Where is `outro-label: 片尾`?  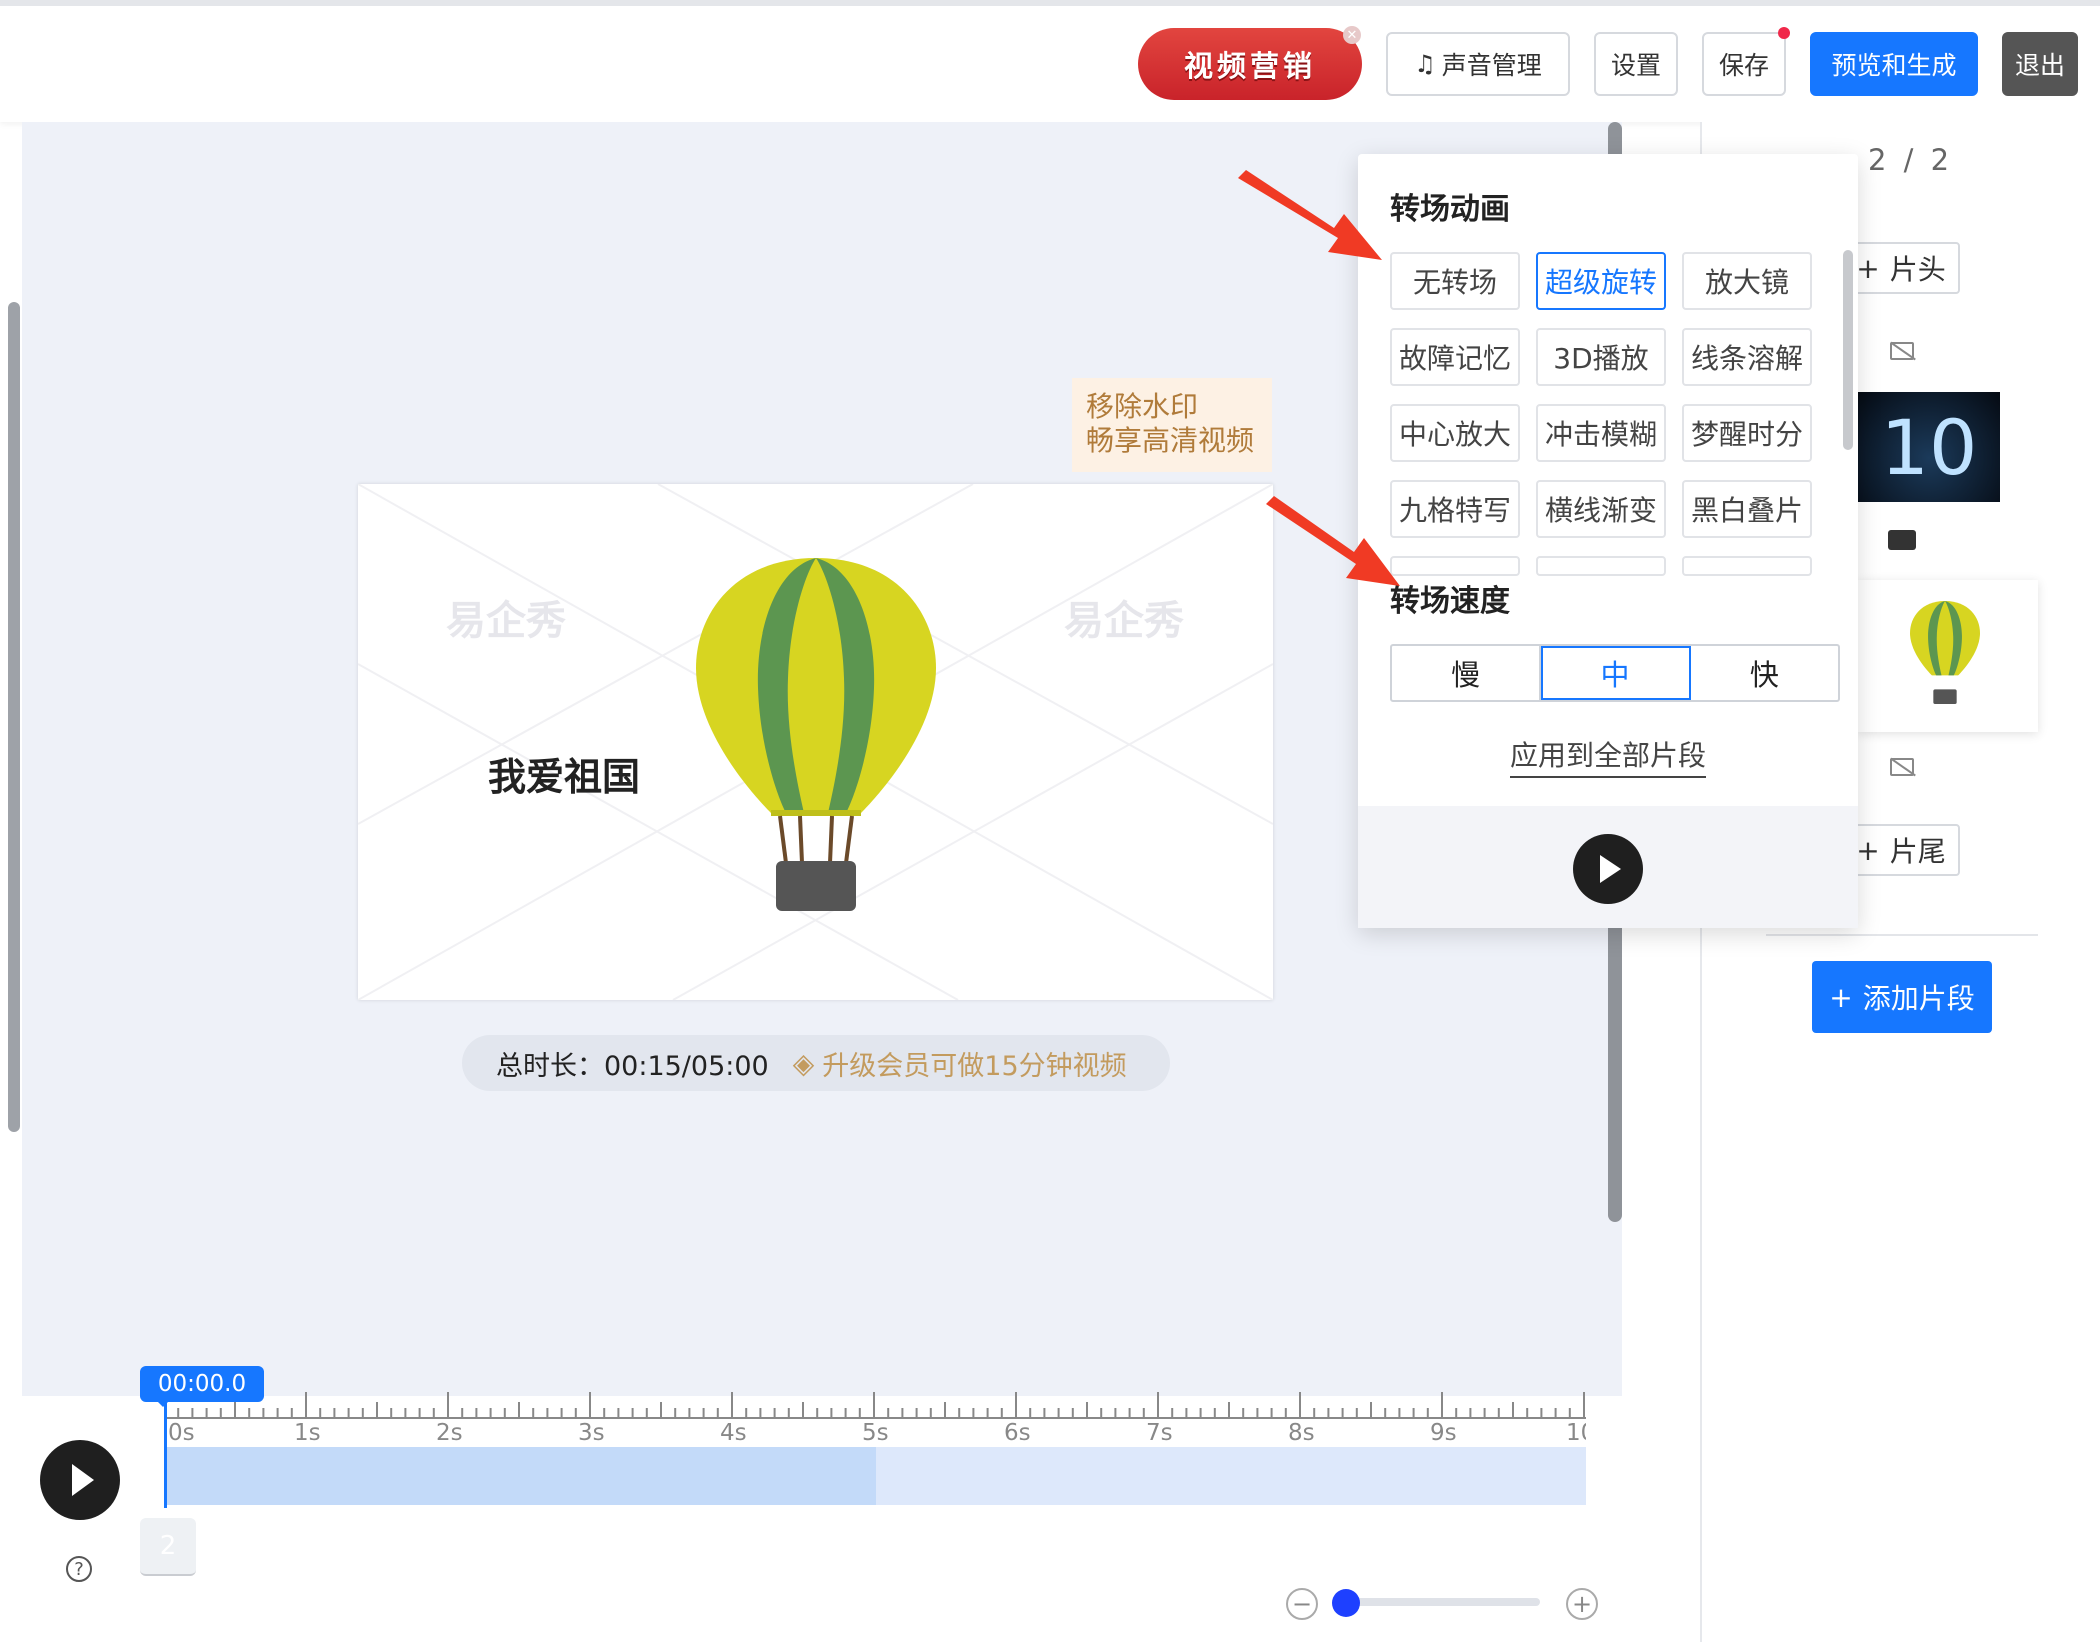
outro-label: 片尾 is located at coordinates (1917, 851).